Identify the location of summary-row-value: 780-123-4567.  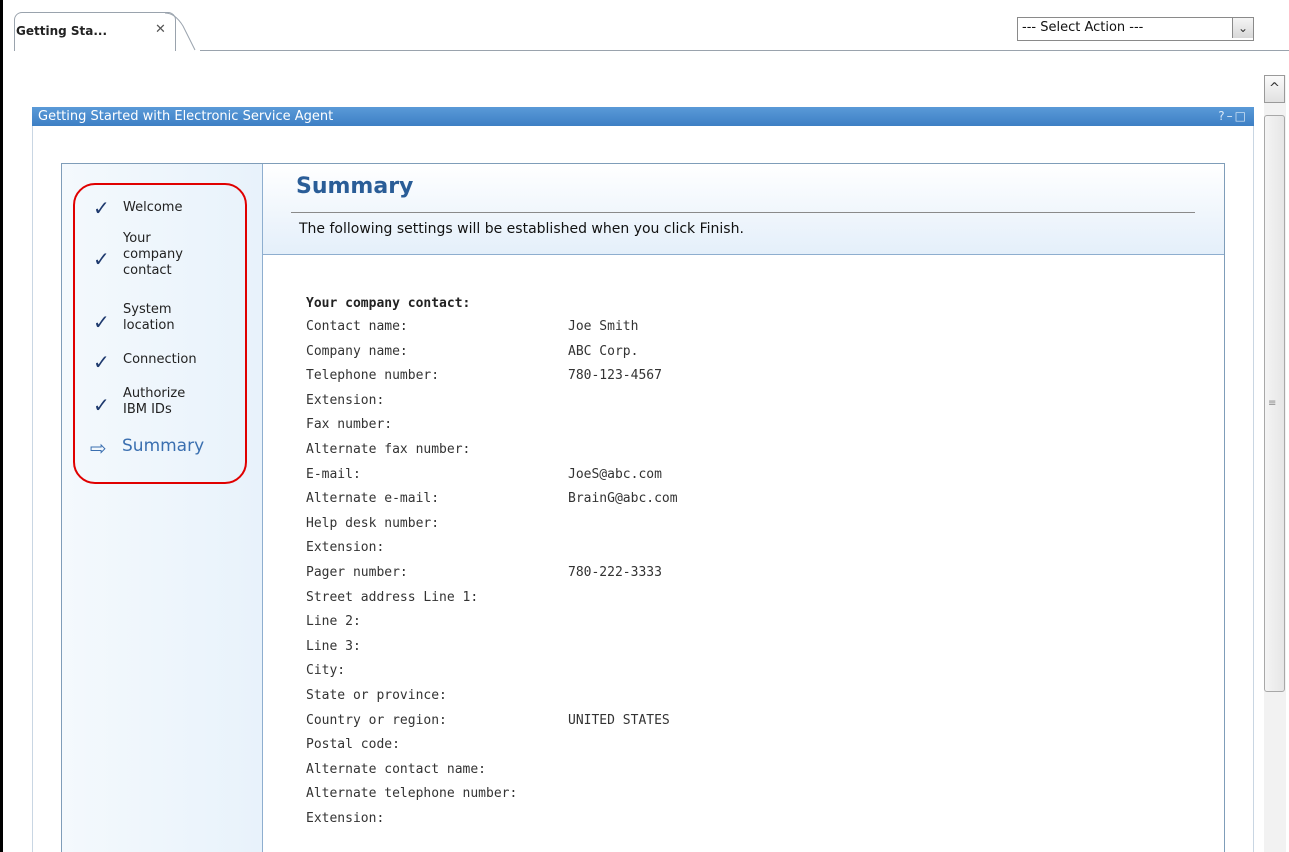
(615, 376).